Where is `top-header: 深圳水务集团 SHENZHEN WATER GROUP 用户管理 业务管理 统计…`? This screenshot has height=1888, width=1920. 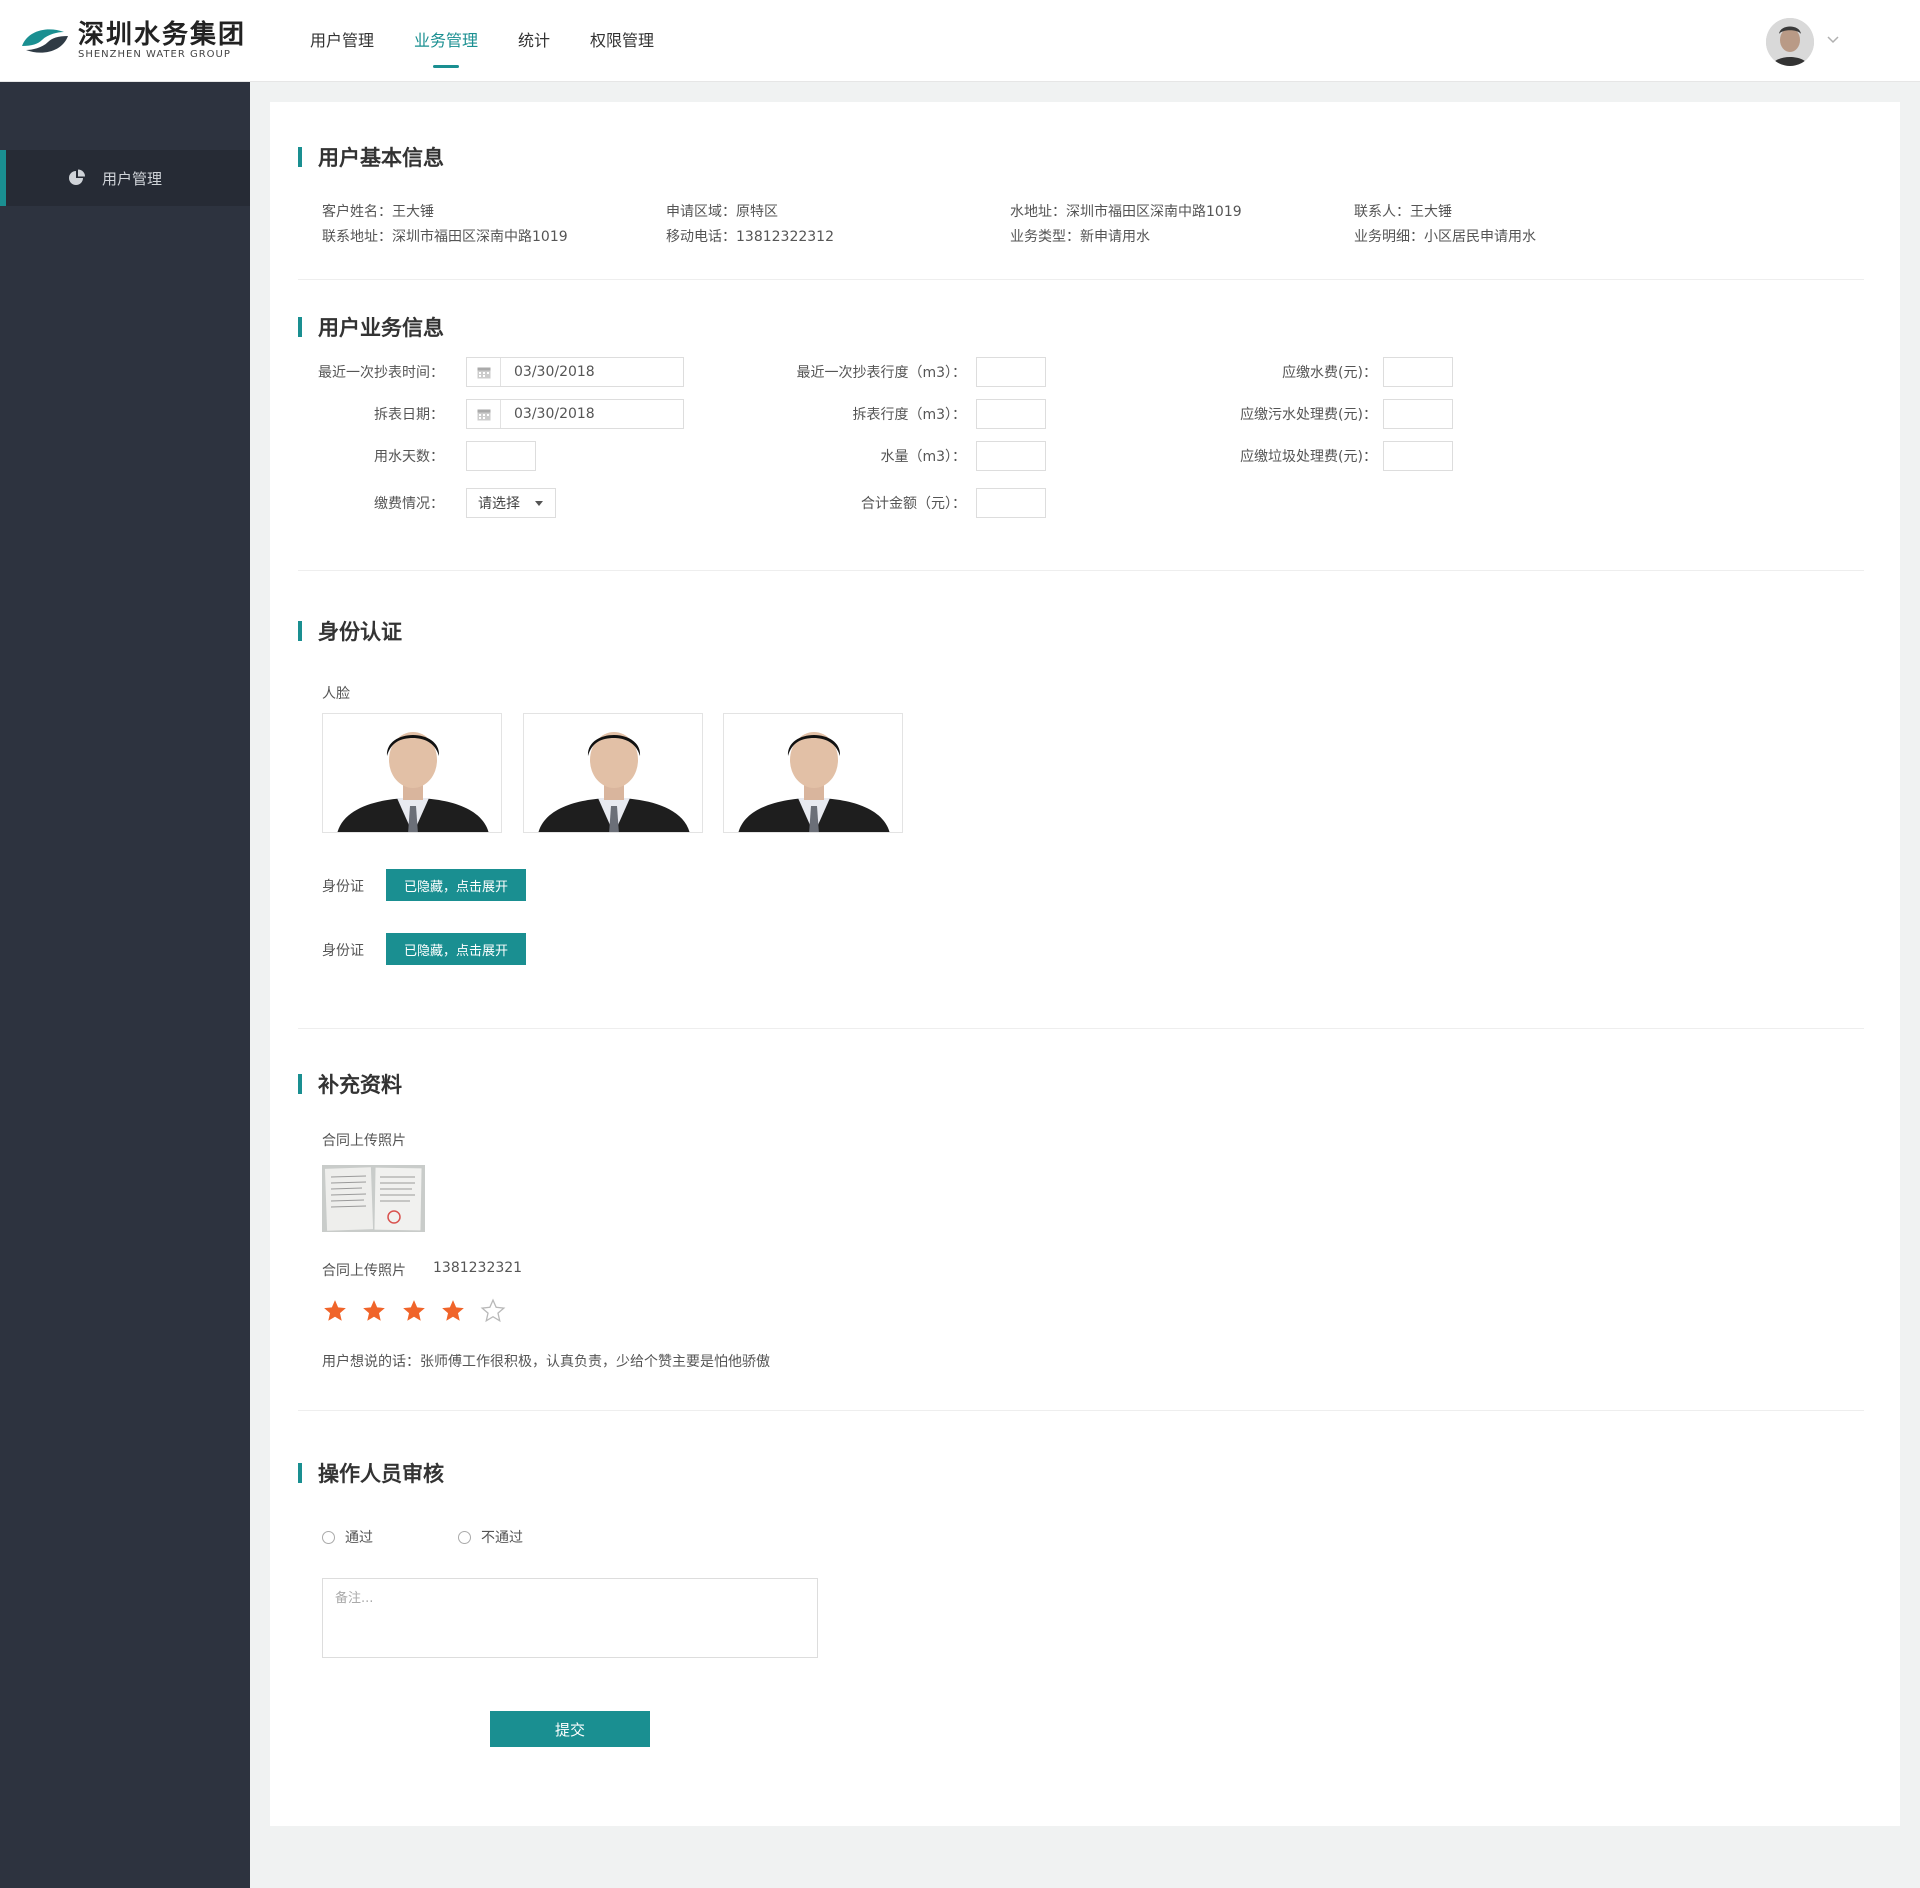 top-header: 深圳水务集团 SHENZHEN WATER GROUP 用户管理 业务管理 统计… is located at coordinates (960, 41).